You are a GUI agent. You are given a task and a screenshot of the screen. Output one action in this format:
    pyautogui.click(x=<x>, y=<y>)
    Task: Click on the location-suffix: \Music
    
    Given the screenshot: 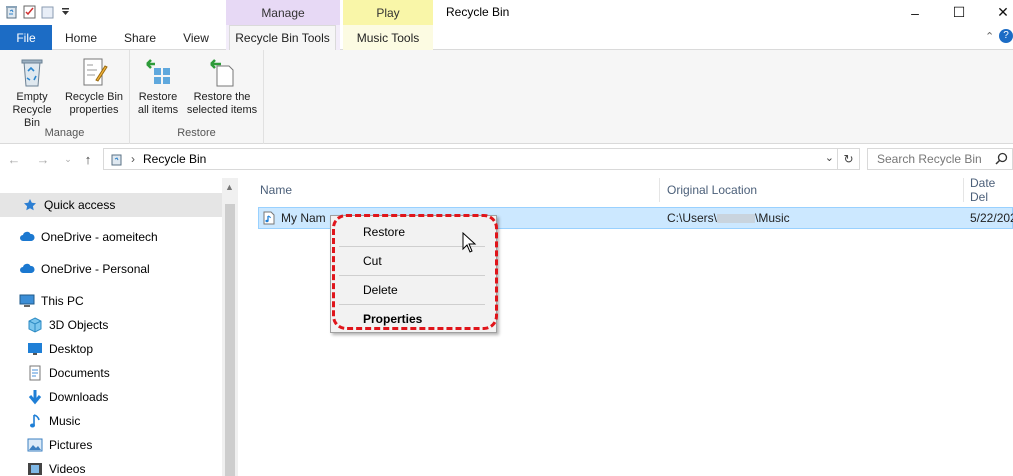 What is the action you would take?
    pyautogui.click(x=772, y=218)
    